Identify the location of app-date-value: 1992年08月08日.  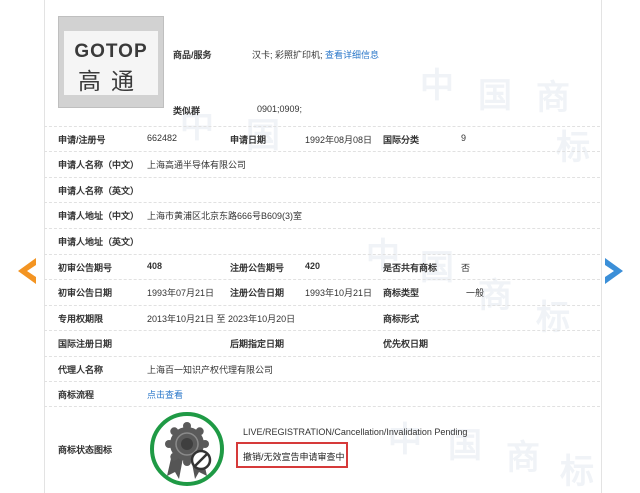
(339, 140).